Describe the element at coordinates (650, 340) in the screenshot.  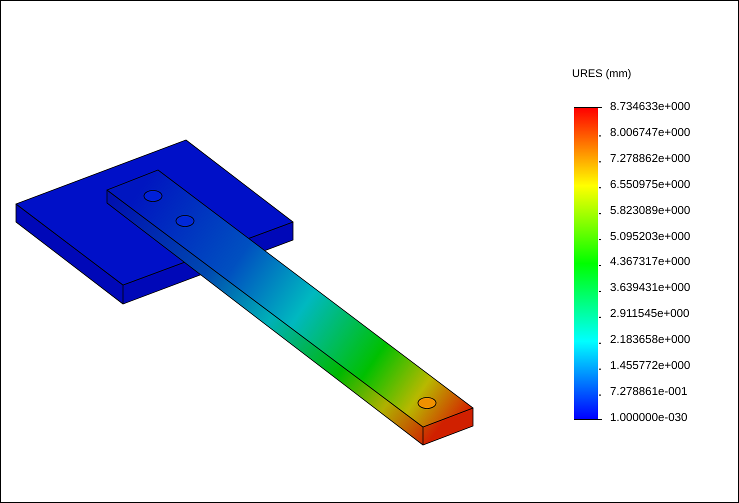
I see `scale-label: 2.183658e+000` at that location.